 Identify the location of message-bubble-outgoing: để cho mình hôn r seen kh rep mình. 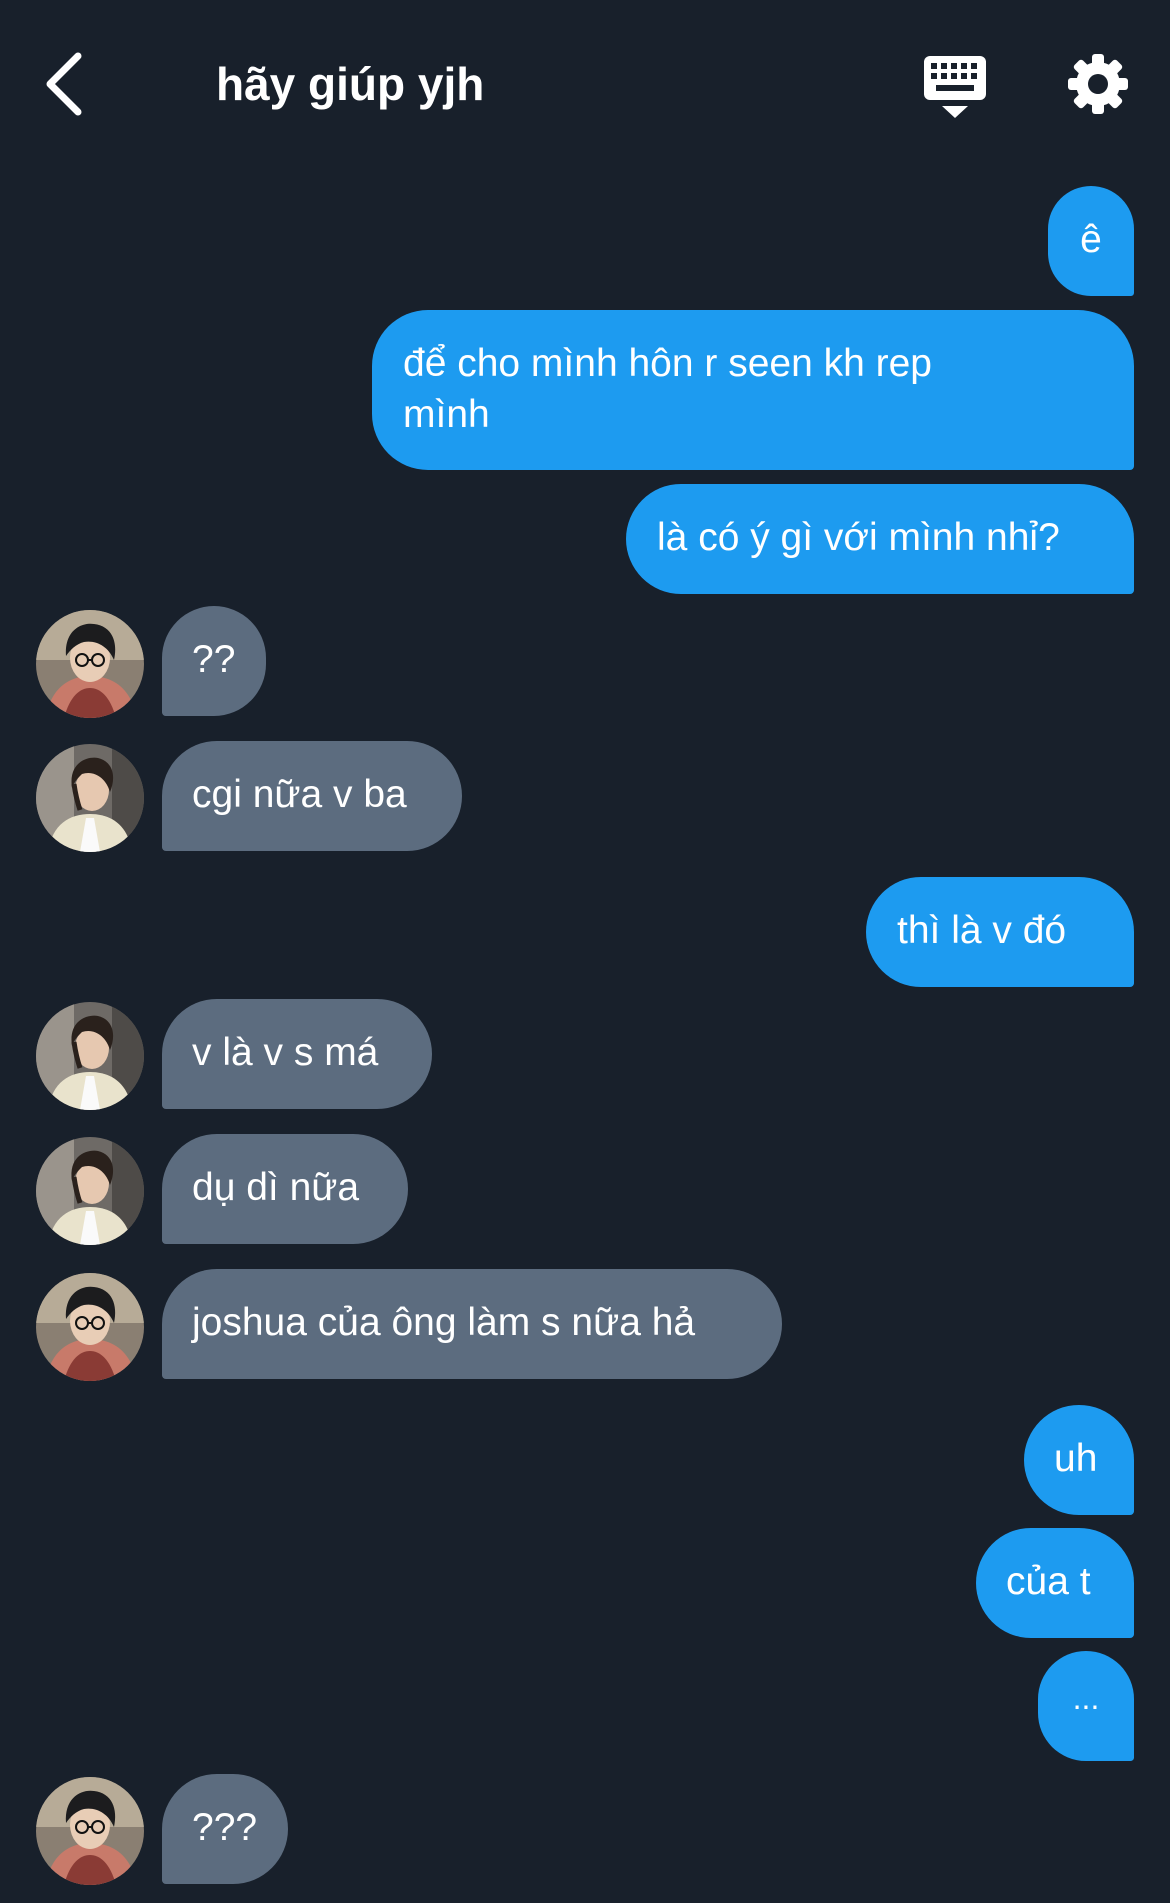
(753, 390).